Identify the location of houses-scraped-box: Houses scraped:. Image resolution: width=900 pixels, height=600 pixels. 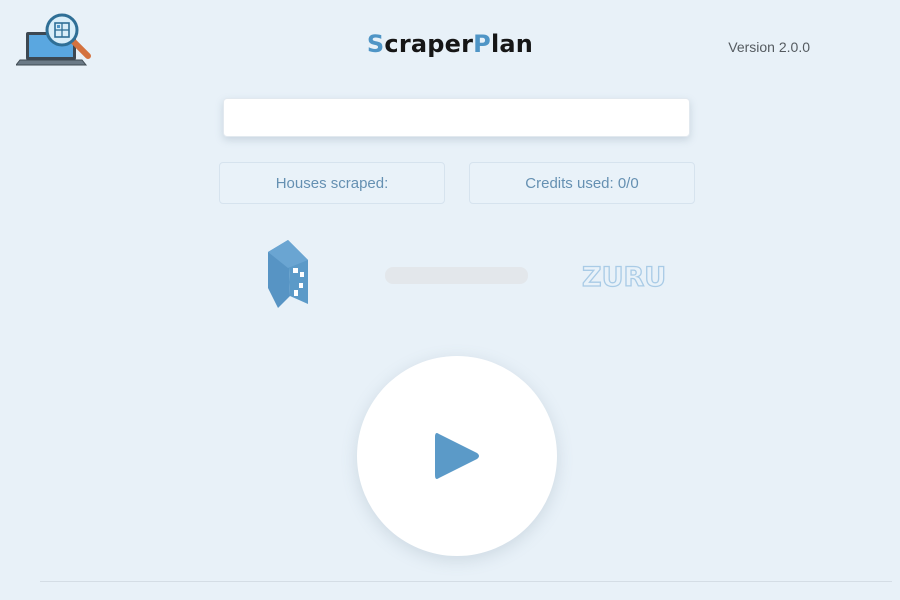
(332, 183).